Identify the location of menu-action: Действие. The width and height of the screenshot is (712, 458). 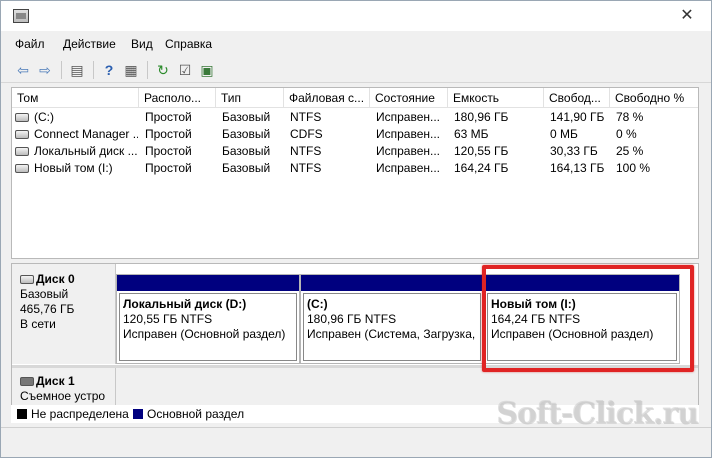
(89, 44).